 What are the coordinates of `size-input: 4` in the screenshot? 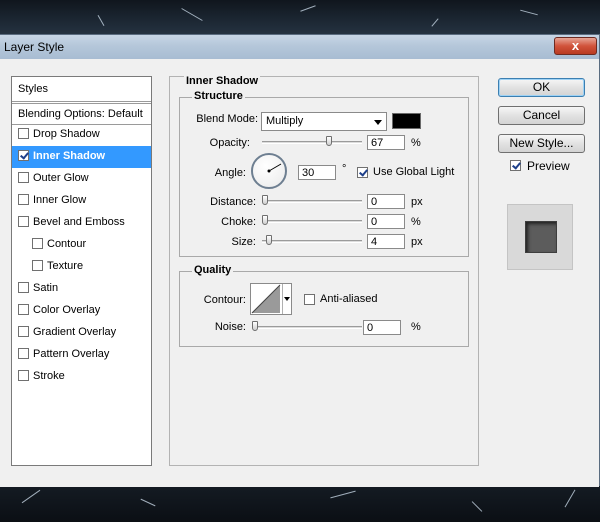 It's located at (386, 241).